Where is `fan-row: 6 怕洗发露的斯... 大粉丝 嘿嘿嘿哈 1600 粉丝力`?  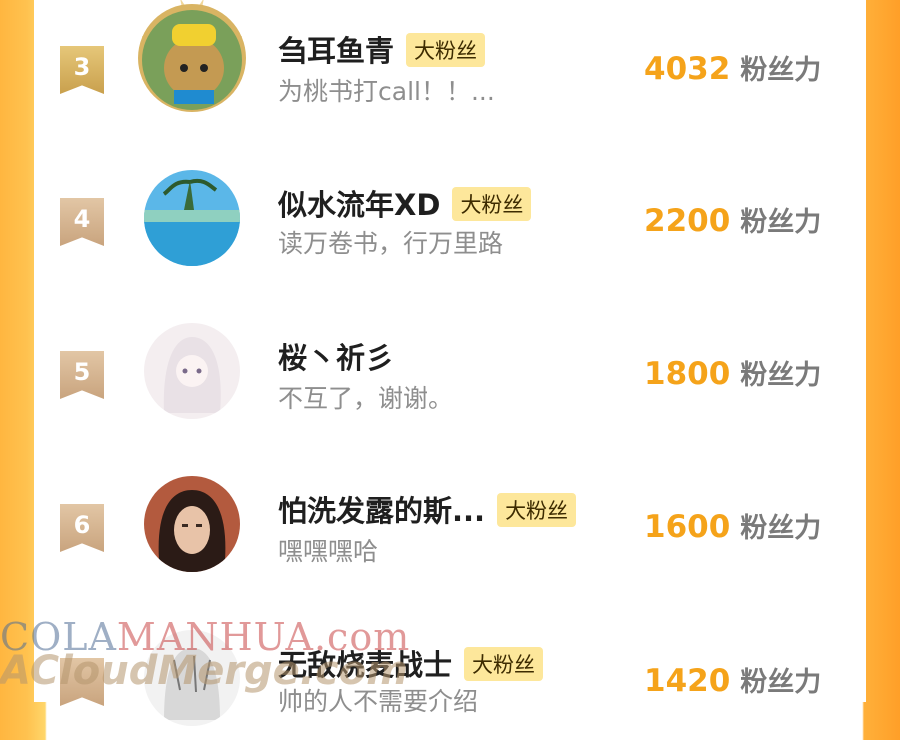 fan-row: 6 怕洗发露的斯... 大粉丝 嘿嘿嘿哈 1600 粉丝力 is located at coordinates (450, 526).